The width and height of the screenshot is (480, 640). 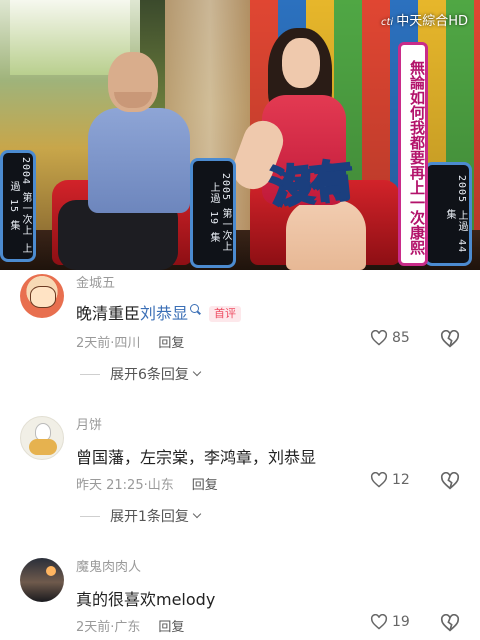 I want to click on comment-search-link: 刘恭显, so click(x=164, y=313).